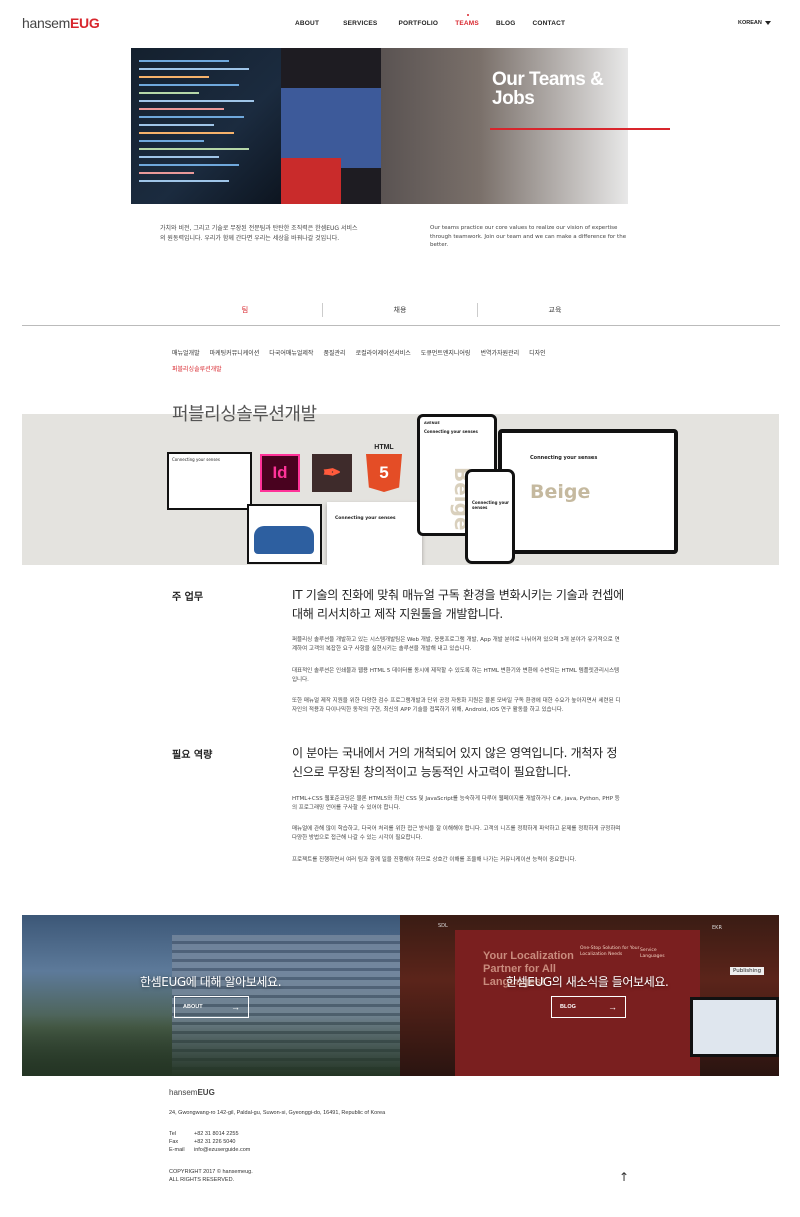  What do you see at coordinates (284, 540) in the screenshot?
I see `car-image` at bounding box center [284, 540].